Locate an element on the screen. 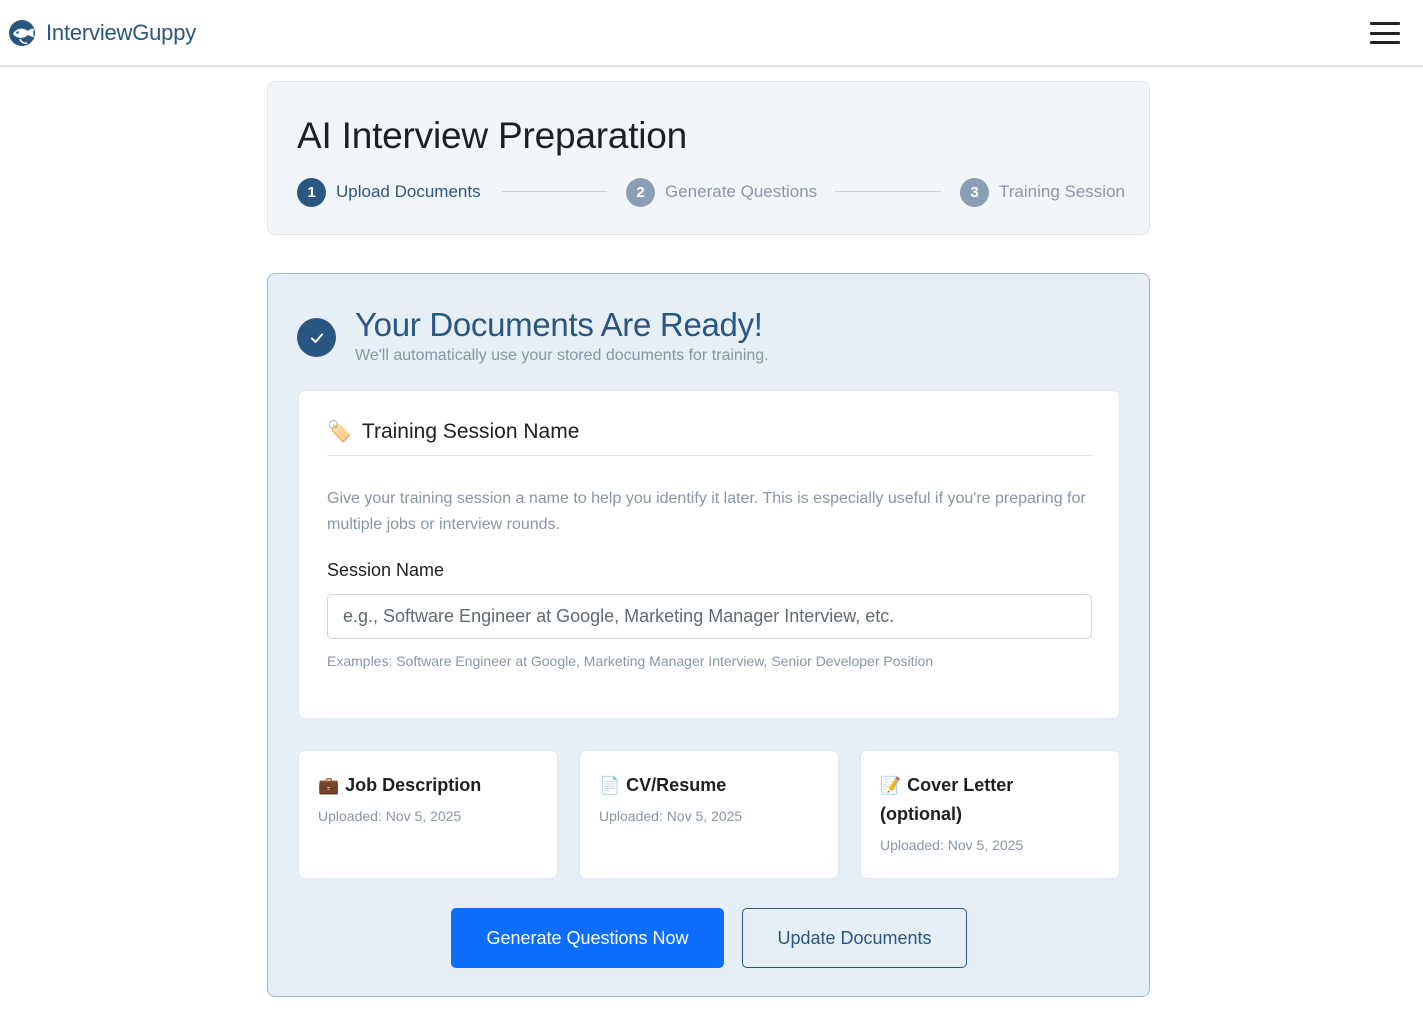 This screenshot has height=1020, width=1423. hamburger-menu-icon is located at coordinates (1385, 33).